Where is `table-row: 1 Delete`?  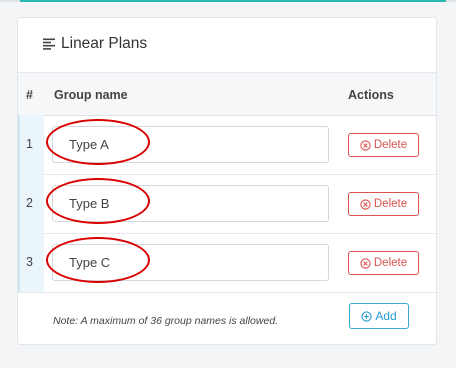
table-row: 1 Delete is located at coordinates (227, 145).